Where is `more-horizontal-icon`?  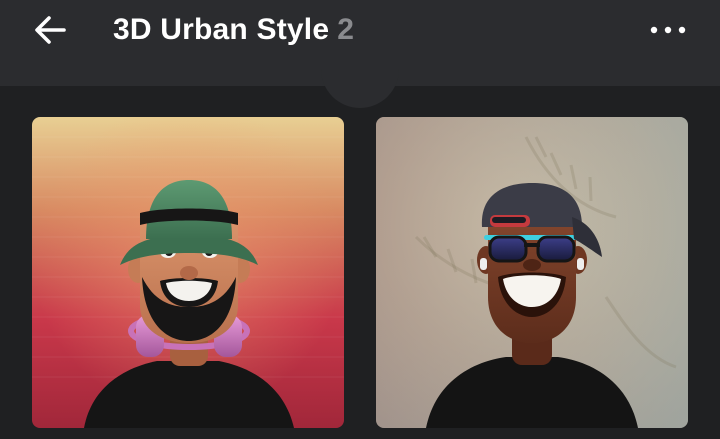
more-horizontal-icon is located at coordinates (668, 30).